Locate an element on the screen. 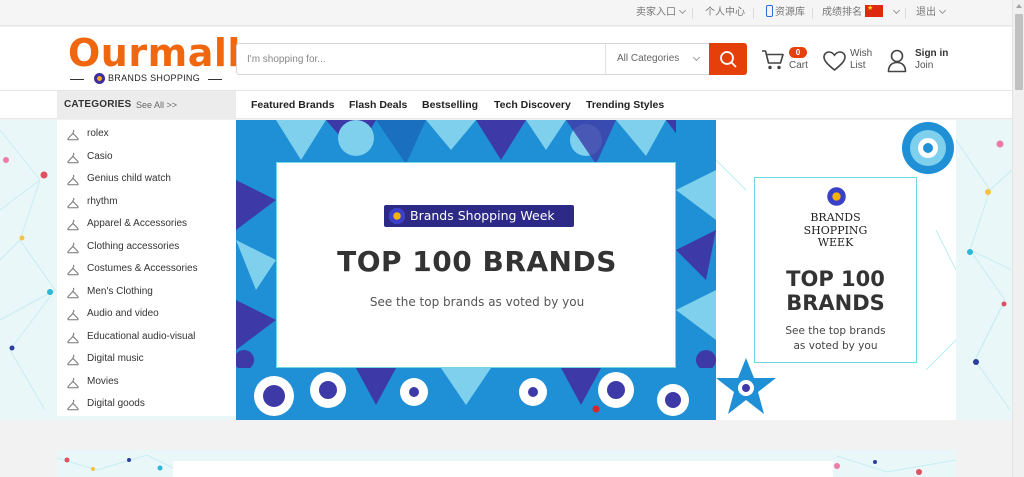 The width and height of the screenshot is (1024, 477). category-item: Men's Clothing is located at coordinates (146, 293).